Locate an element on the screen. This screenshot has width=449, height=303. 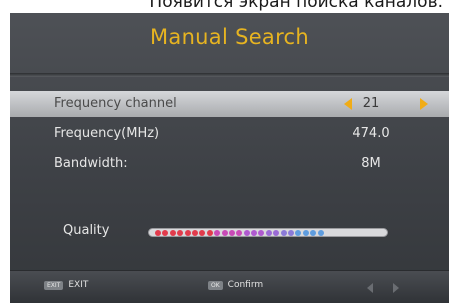
arrow-right-icon is located at coordinates (424, 104).